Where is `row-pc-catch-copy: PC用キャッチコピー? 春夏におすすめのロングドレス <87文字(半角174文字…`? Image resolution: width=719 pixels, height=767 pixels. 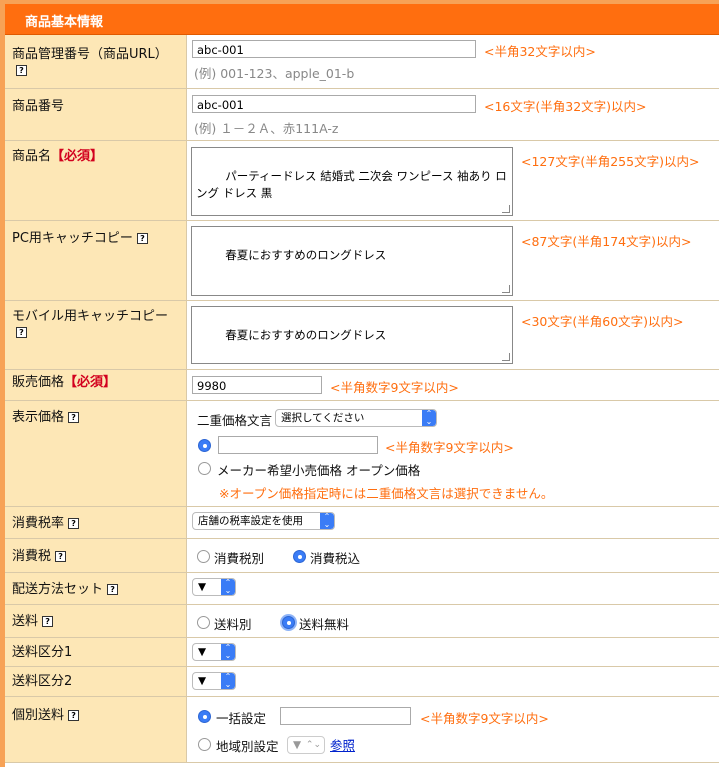
row-pc-catch-copy: PC用キャッチコピー? 春夏におすすめのロングドレス <87文字(半角174文字… is located at coordinates (362, 261).